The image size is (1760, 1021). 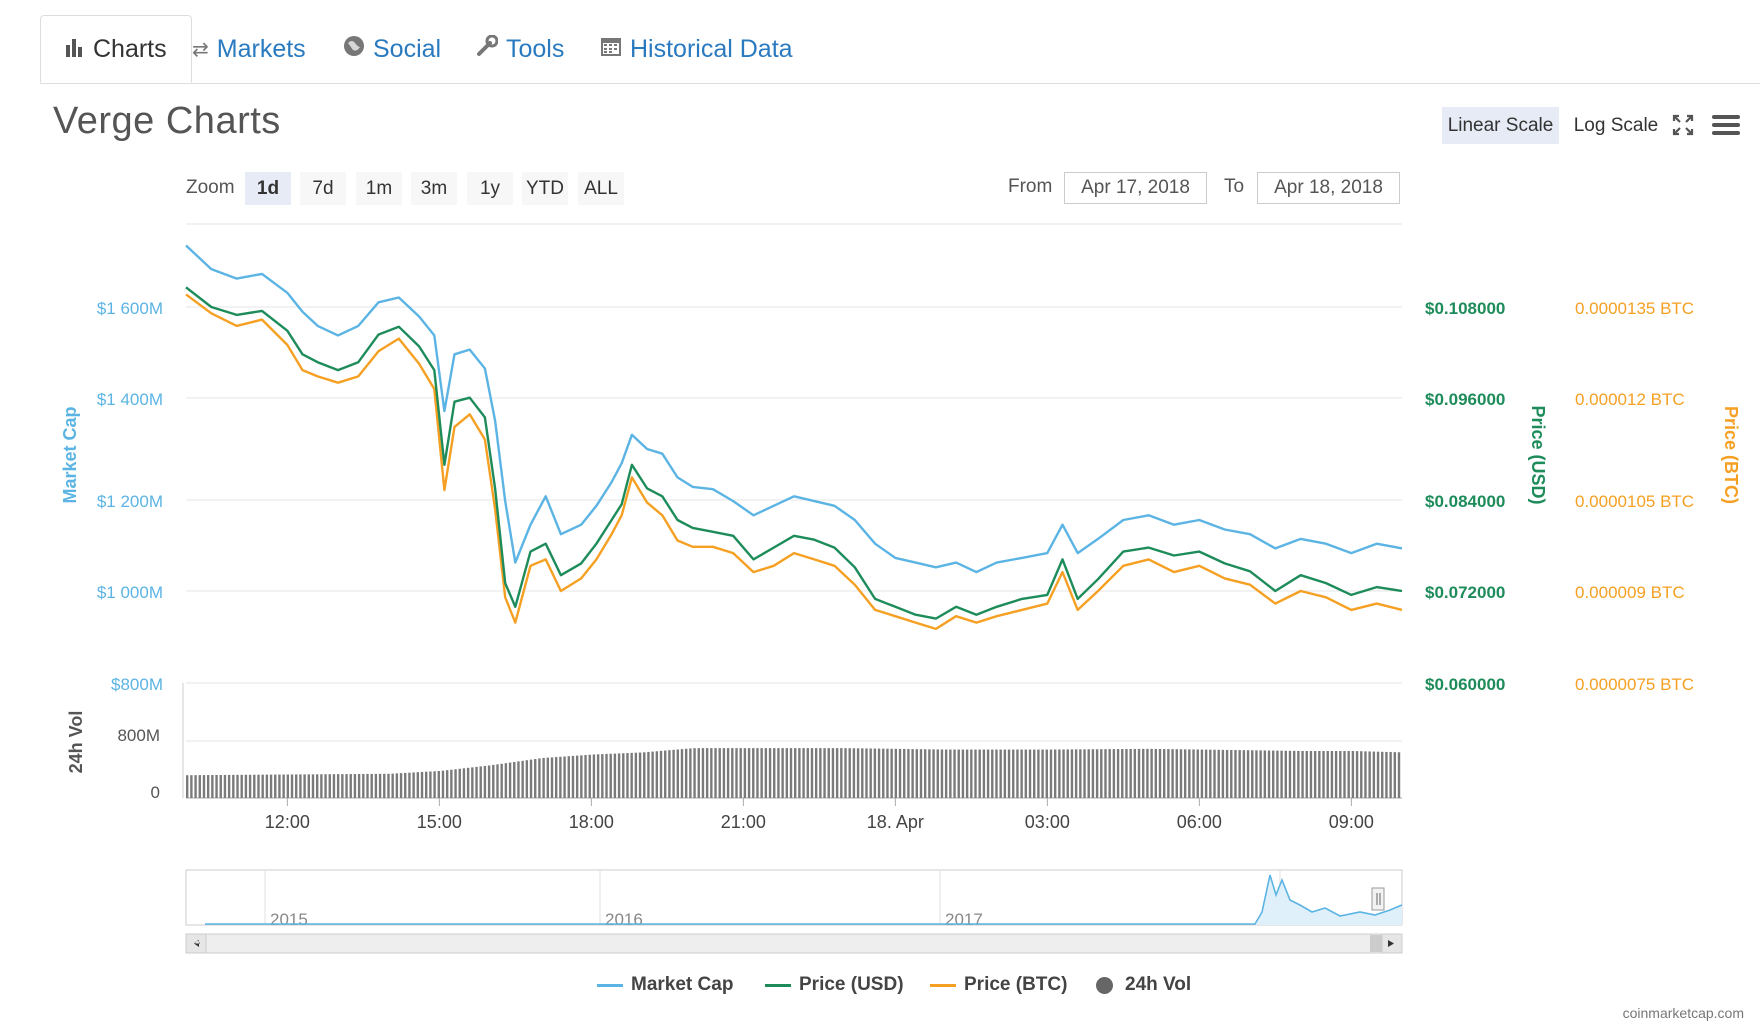 I want to click on price-btc-tick-label: 0.000012 BTC, so click(x=1630, y=399).